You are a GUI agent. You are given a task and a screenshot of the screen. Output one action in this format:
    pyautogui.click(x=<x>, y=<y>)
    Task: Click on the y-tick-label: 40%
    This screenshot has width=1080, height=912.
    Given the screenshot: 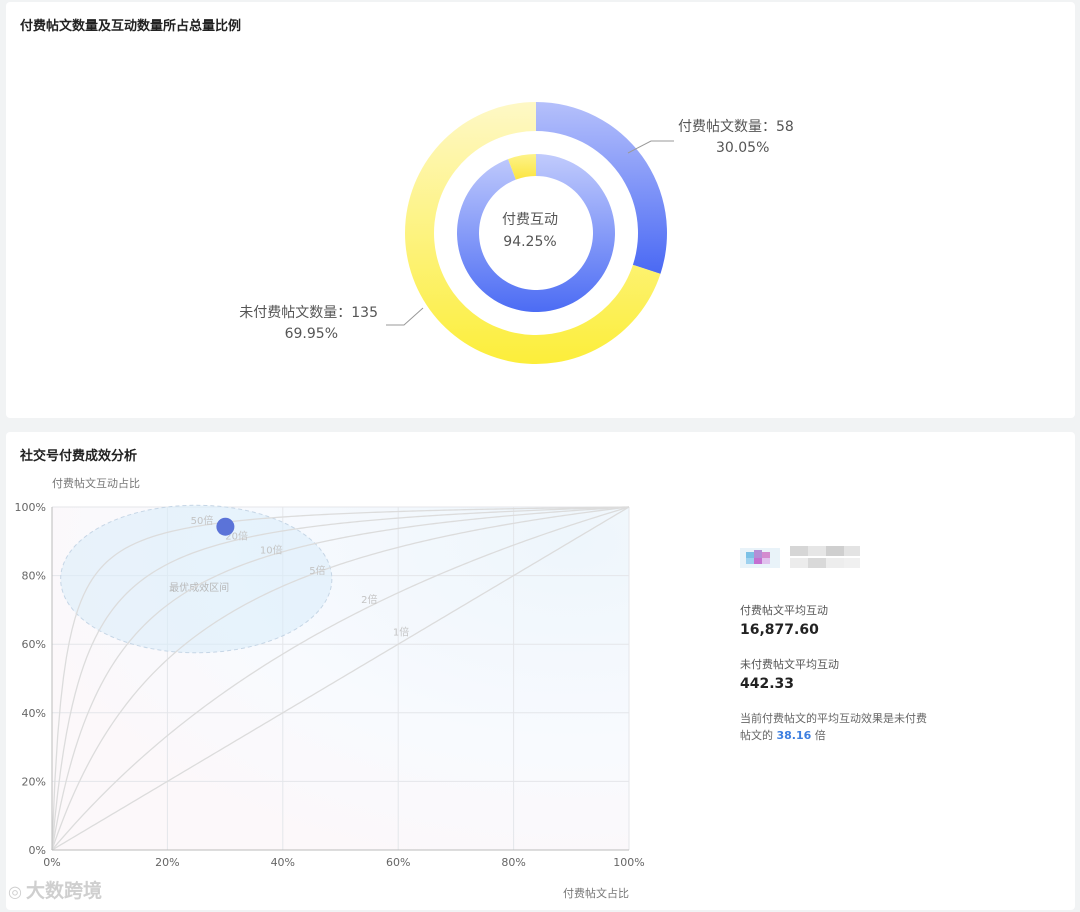 What is the action you would take?
    pyautogui.click(x=34, y=713)
    